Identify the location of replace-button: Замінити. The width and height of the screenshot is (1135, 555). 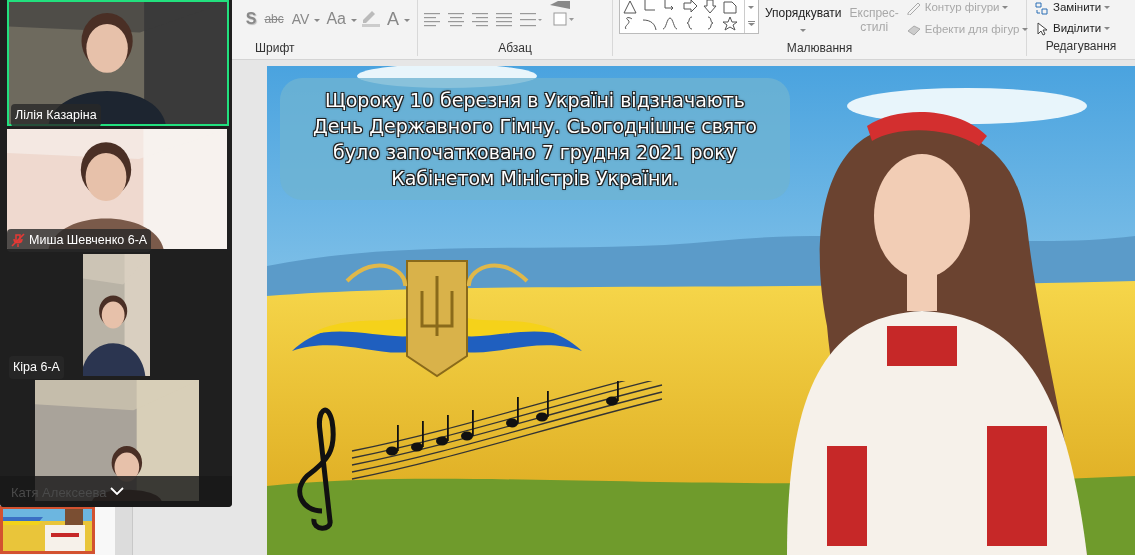
(1073, 8).